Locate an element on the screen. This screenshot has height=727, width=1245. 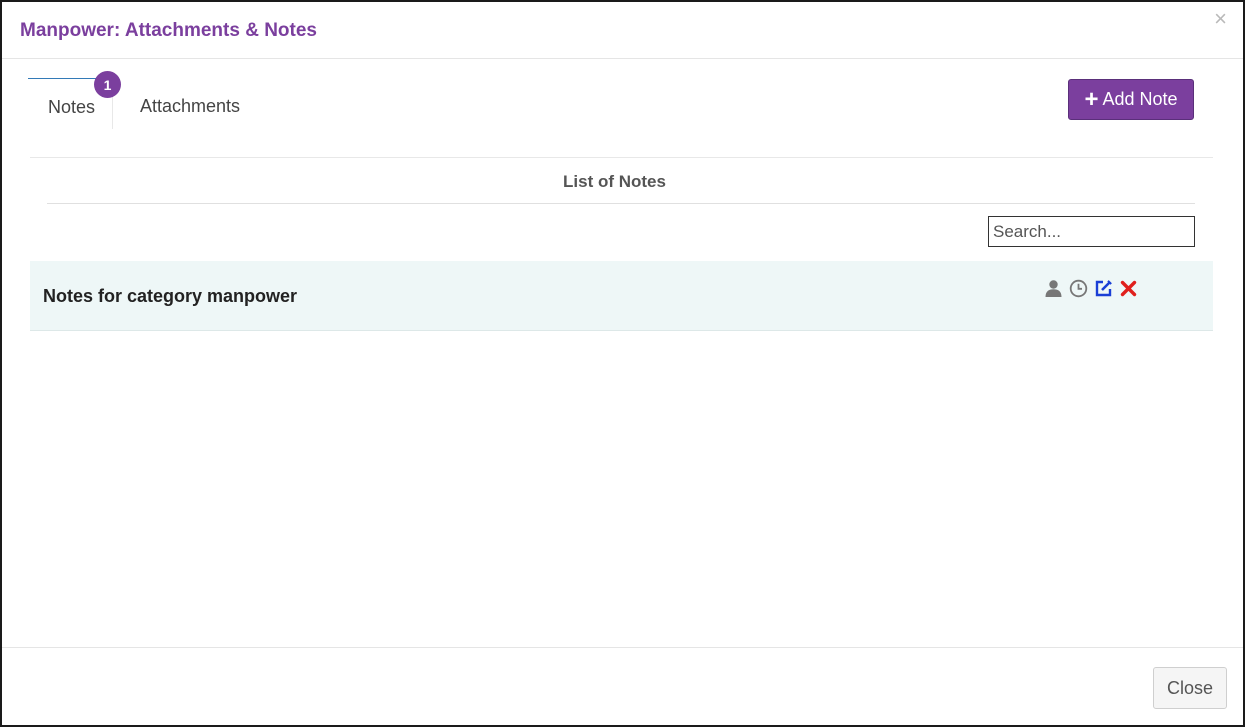
user-icon is located at coordinates (1053, 288).